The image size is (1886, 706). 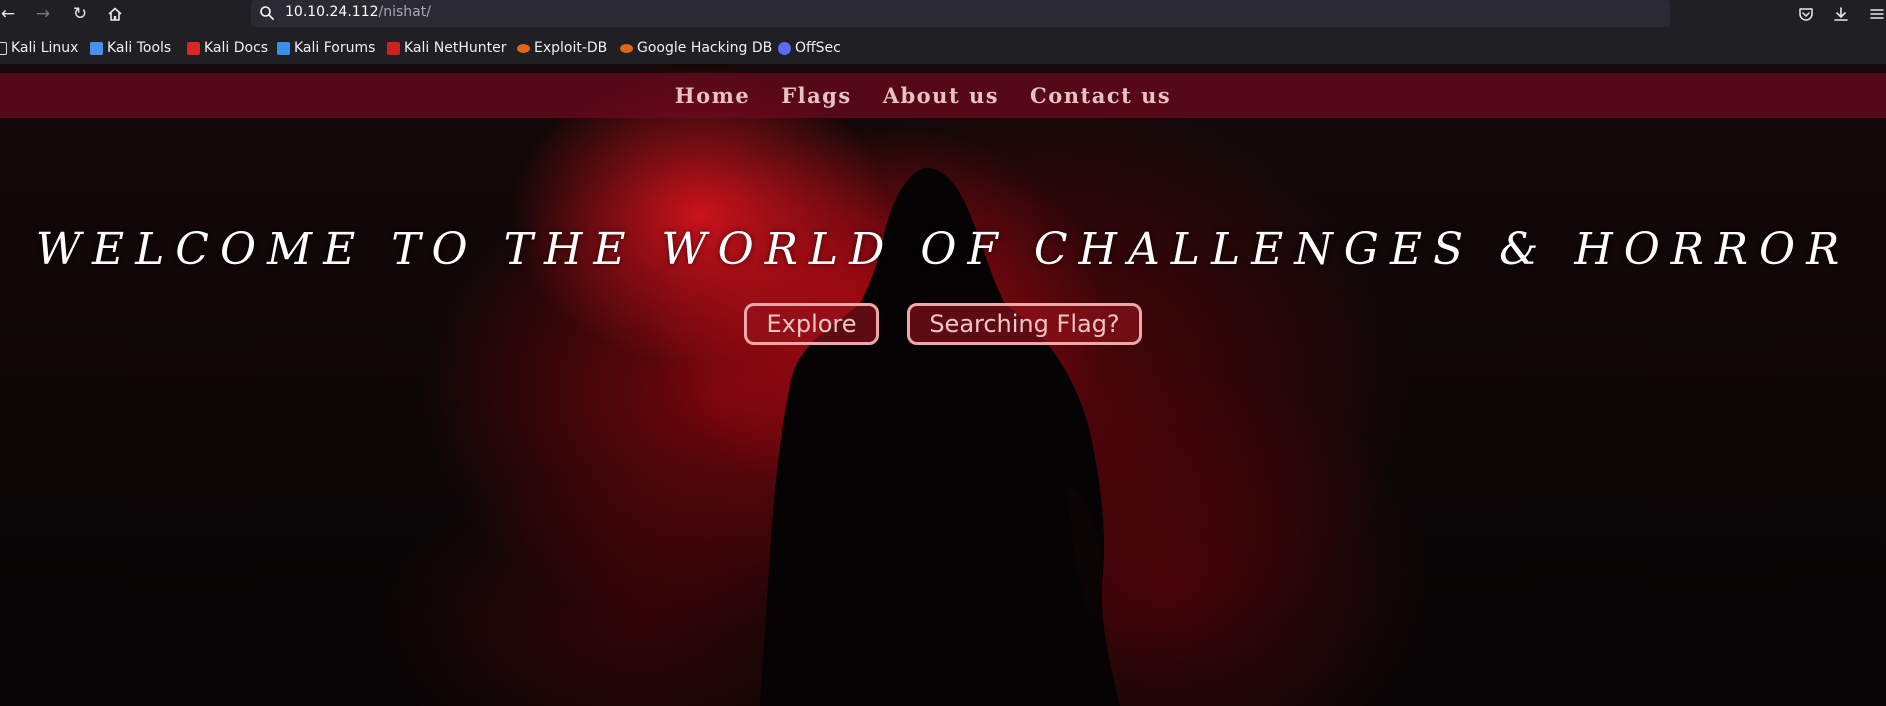 What do you see at coordinates (1806, 14) in the screenshot?
I see `pocket-icon` at bounding box center [1806, 14].